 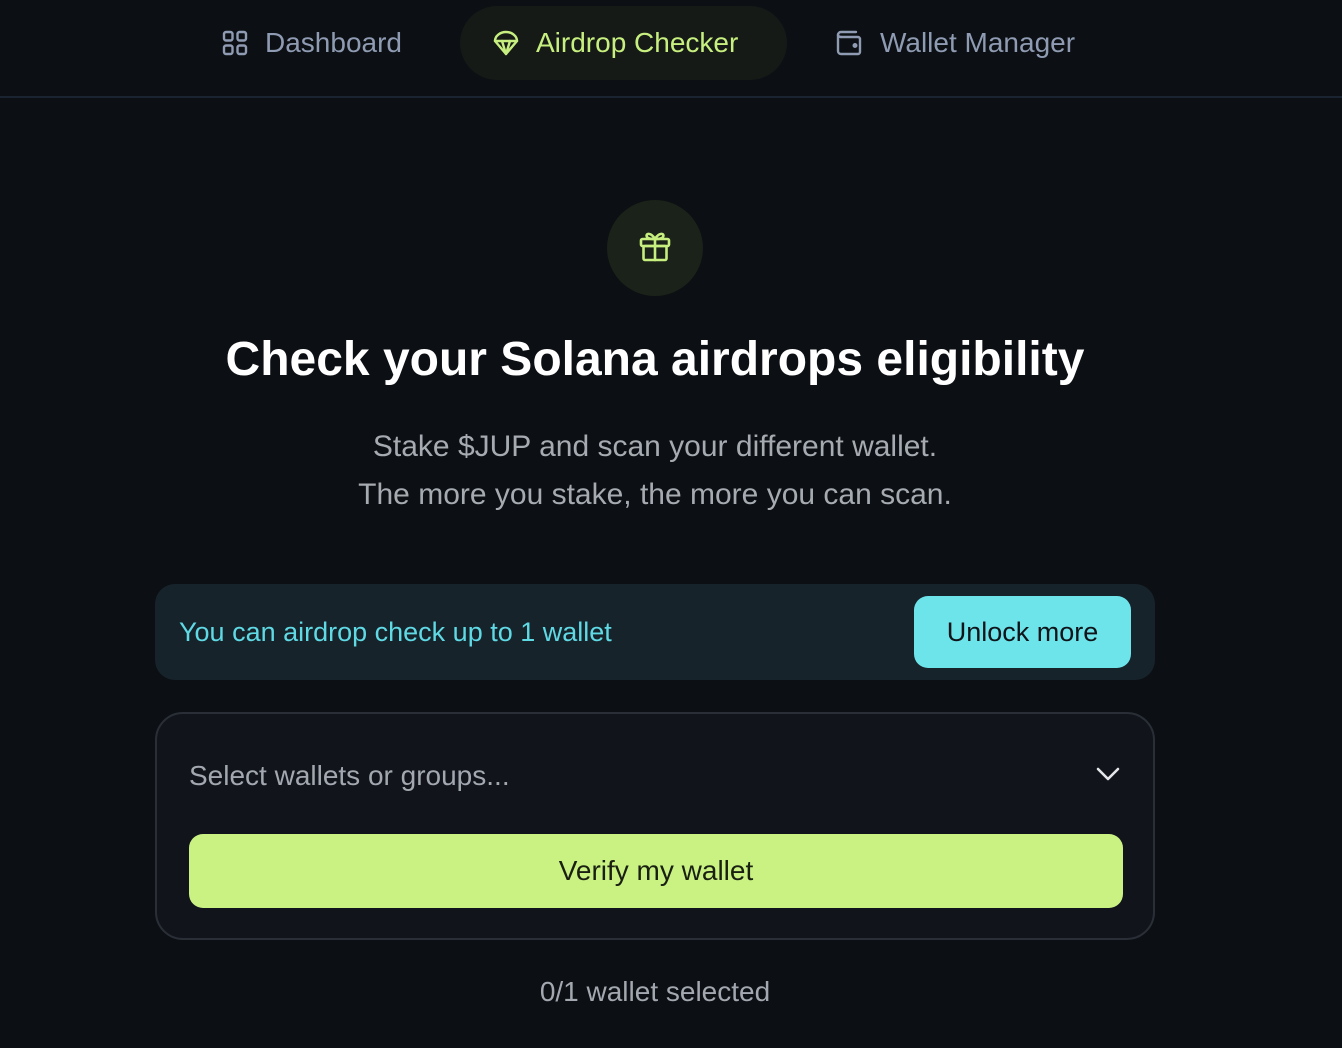 I want to click on wallet-icon, so click(x=849, y=43).